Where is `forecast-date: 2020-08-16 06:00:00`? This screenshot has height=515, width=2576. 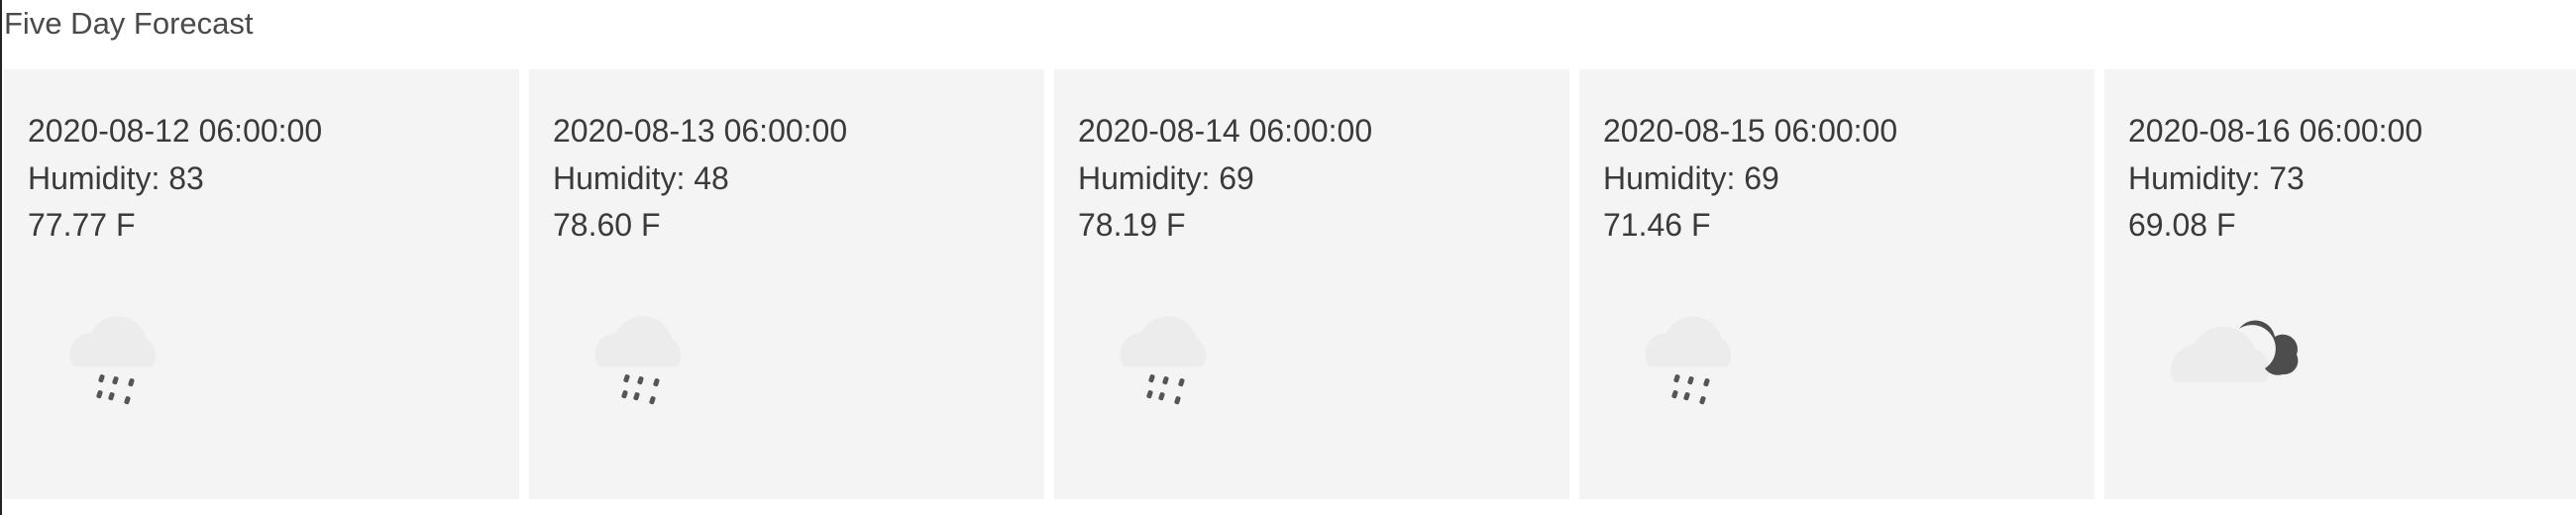
forecast-date: 2020-08-16 06:00:00 is located at coordinates (2276, 131).